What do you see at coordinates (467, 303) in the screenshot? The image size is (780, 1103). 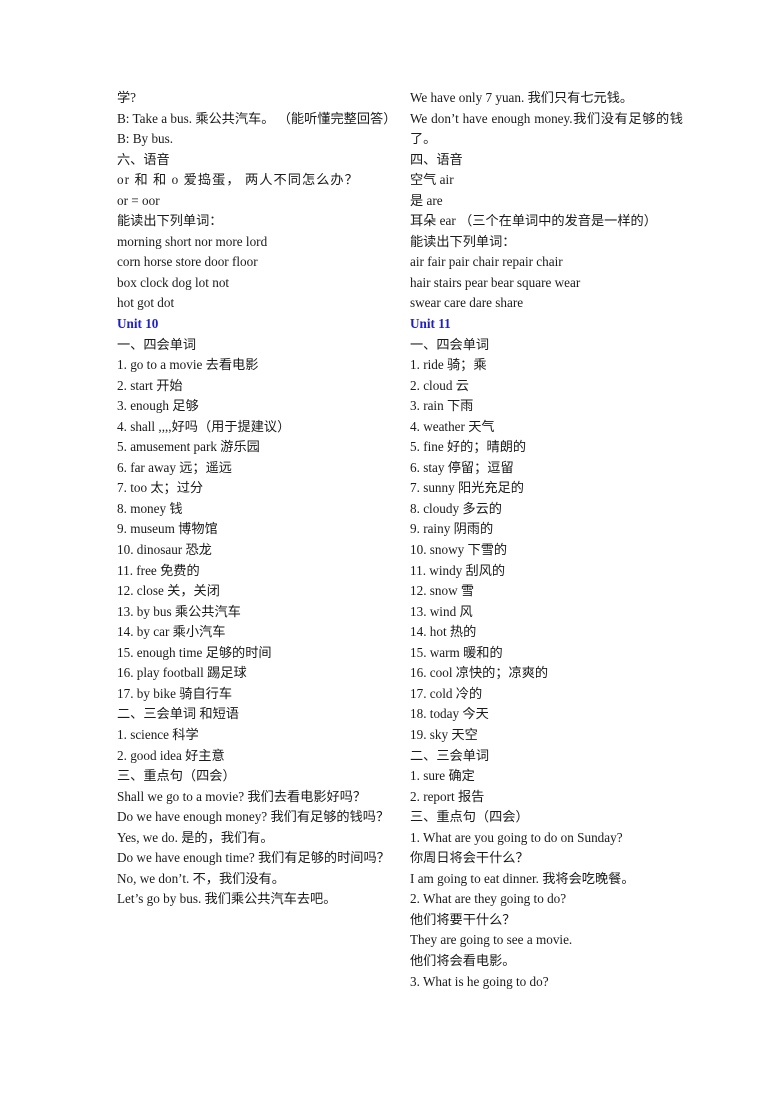 I see `phonics-word-line: swear care dare share` at bounding box center [467, 303].